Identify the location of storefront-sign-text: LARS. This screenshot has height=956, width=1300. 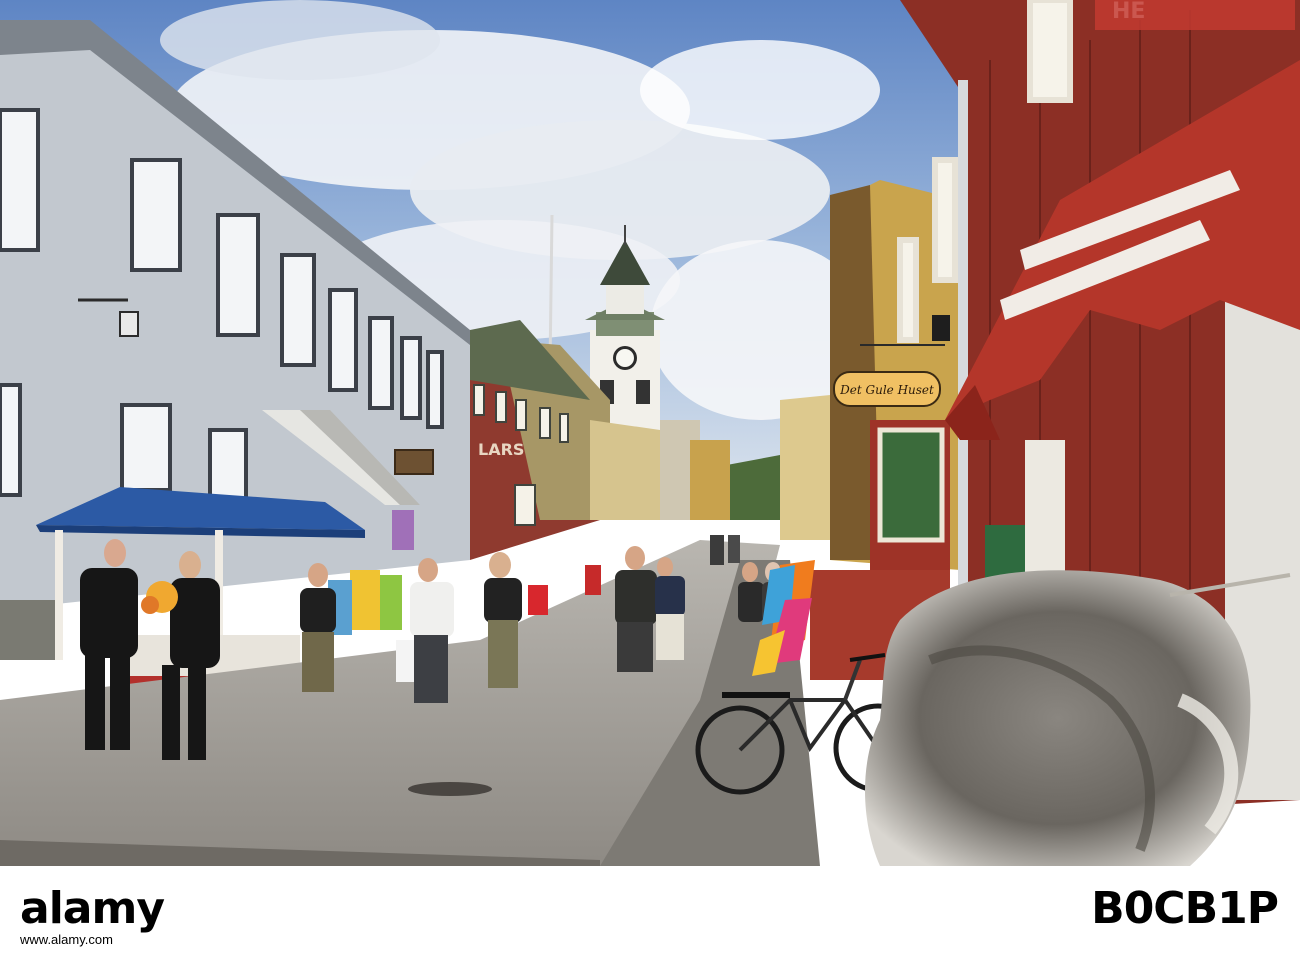
(501, 449).